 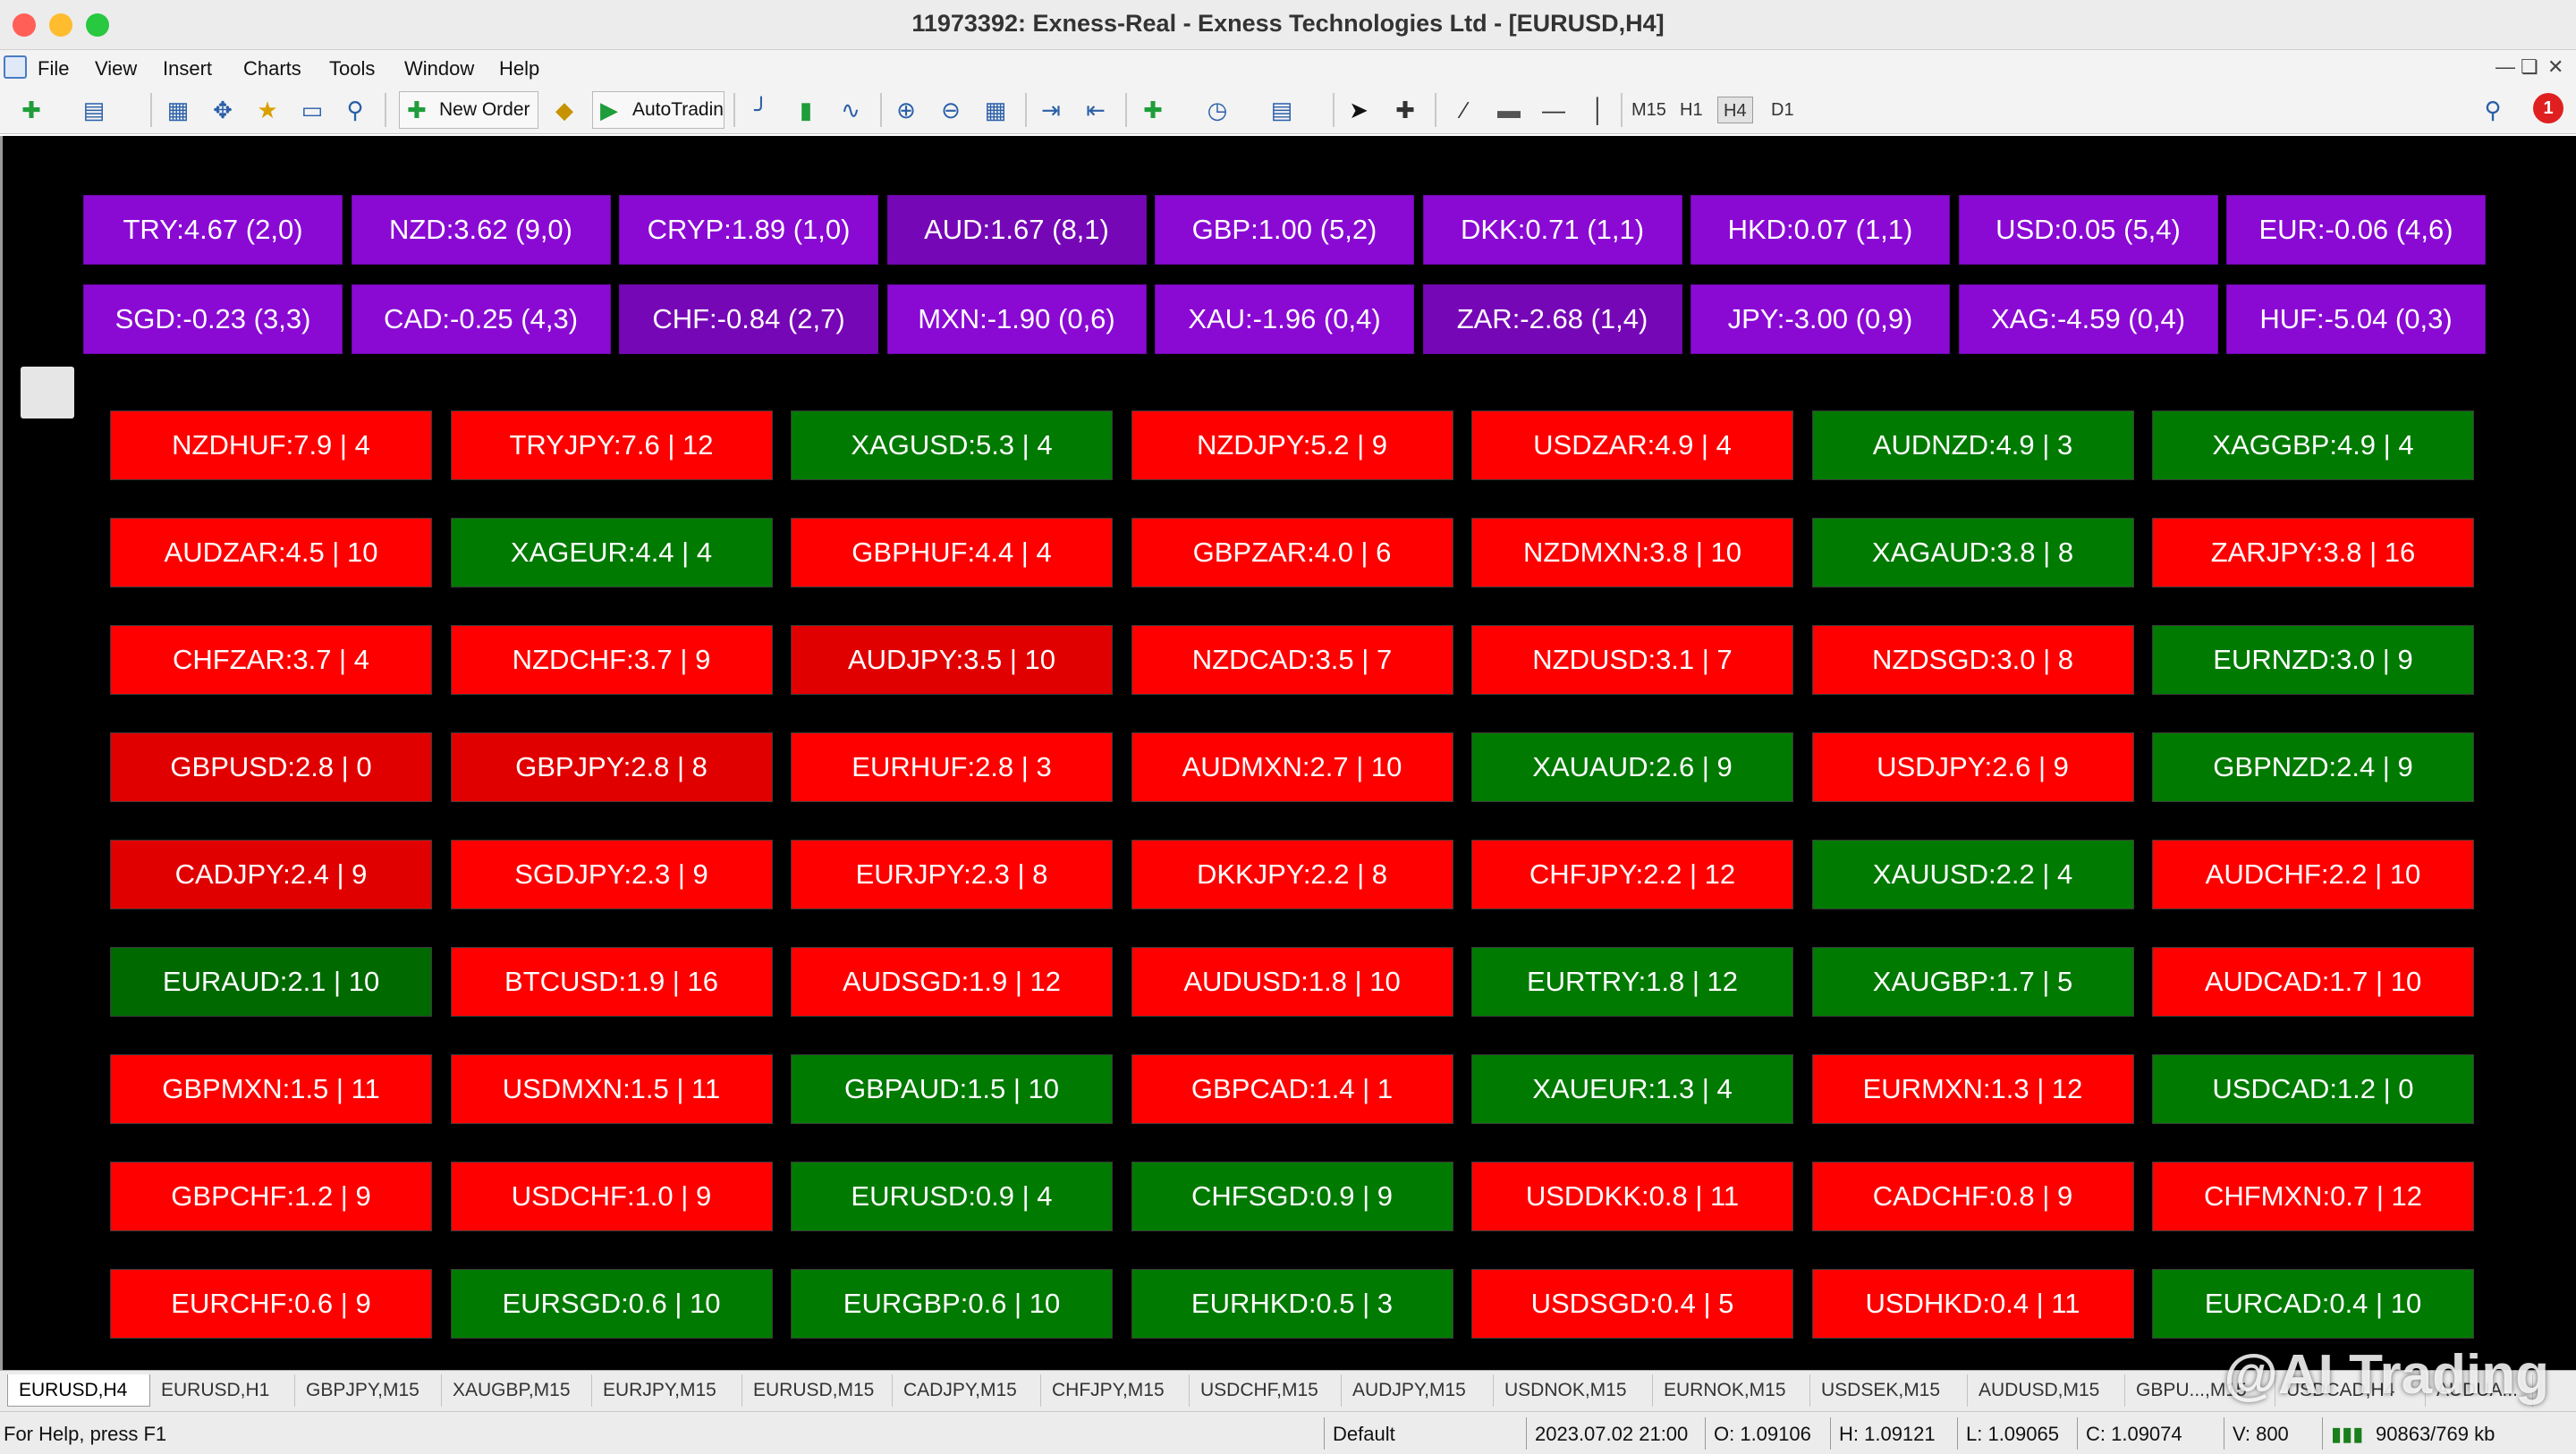 What do you see at coordinates (355, 110) in the screenshot?
I see `strategy-tester-icon: ⚲` at bounding box center [355, 110].